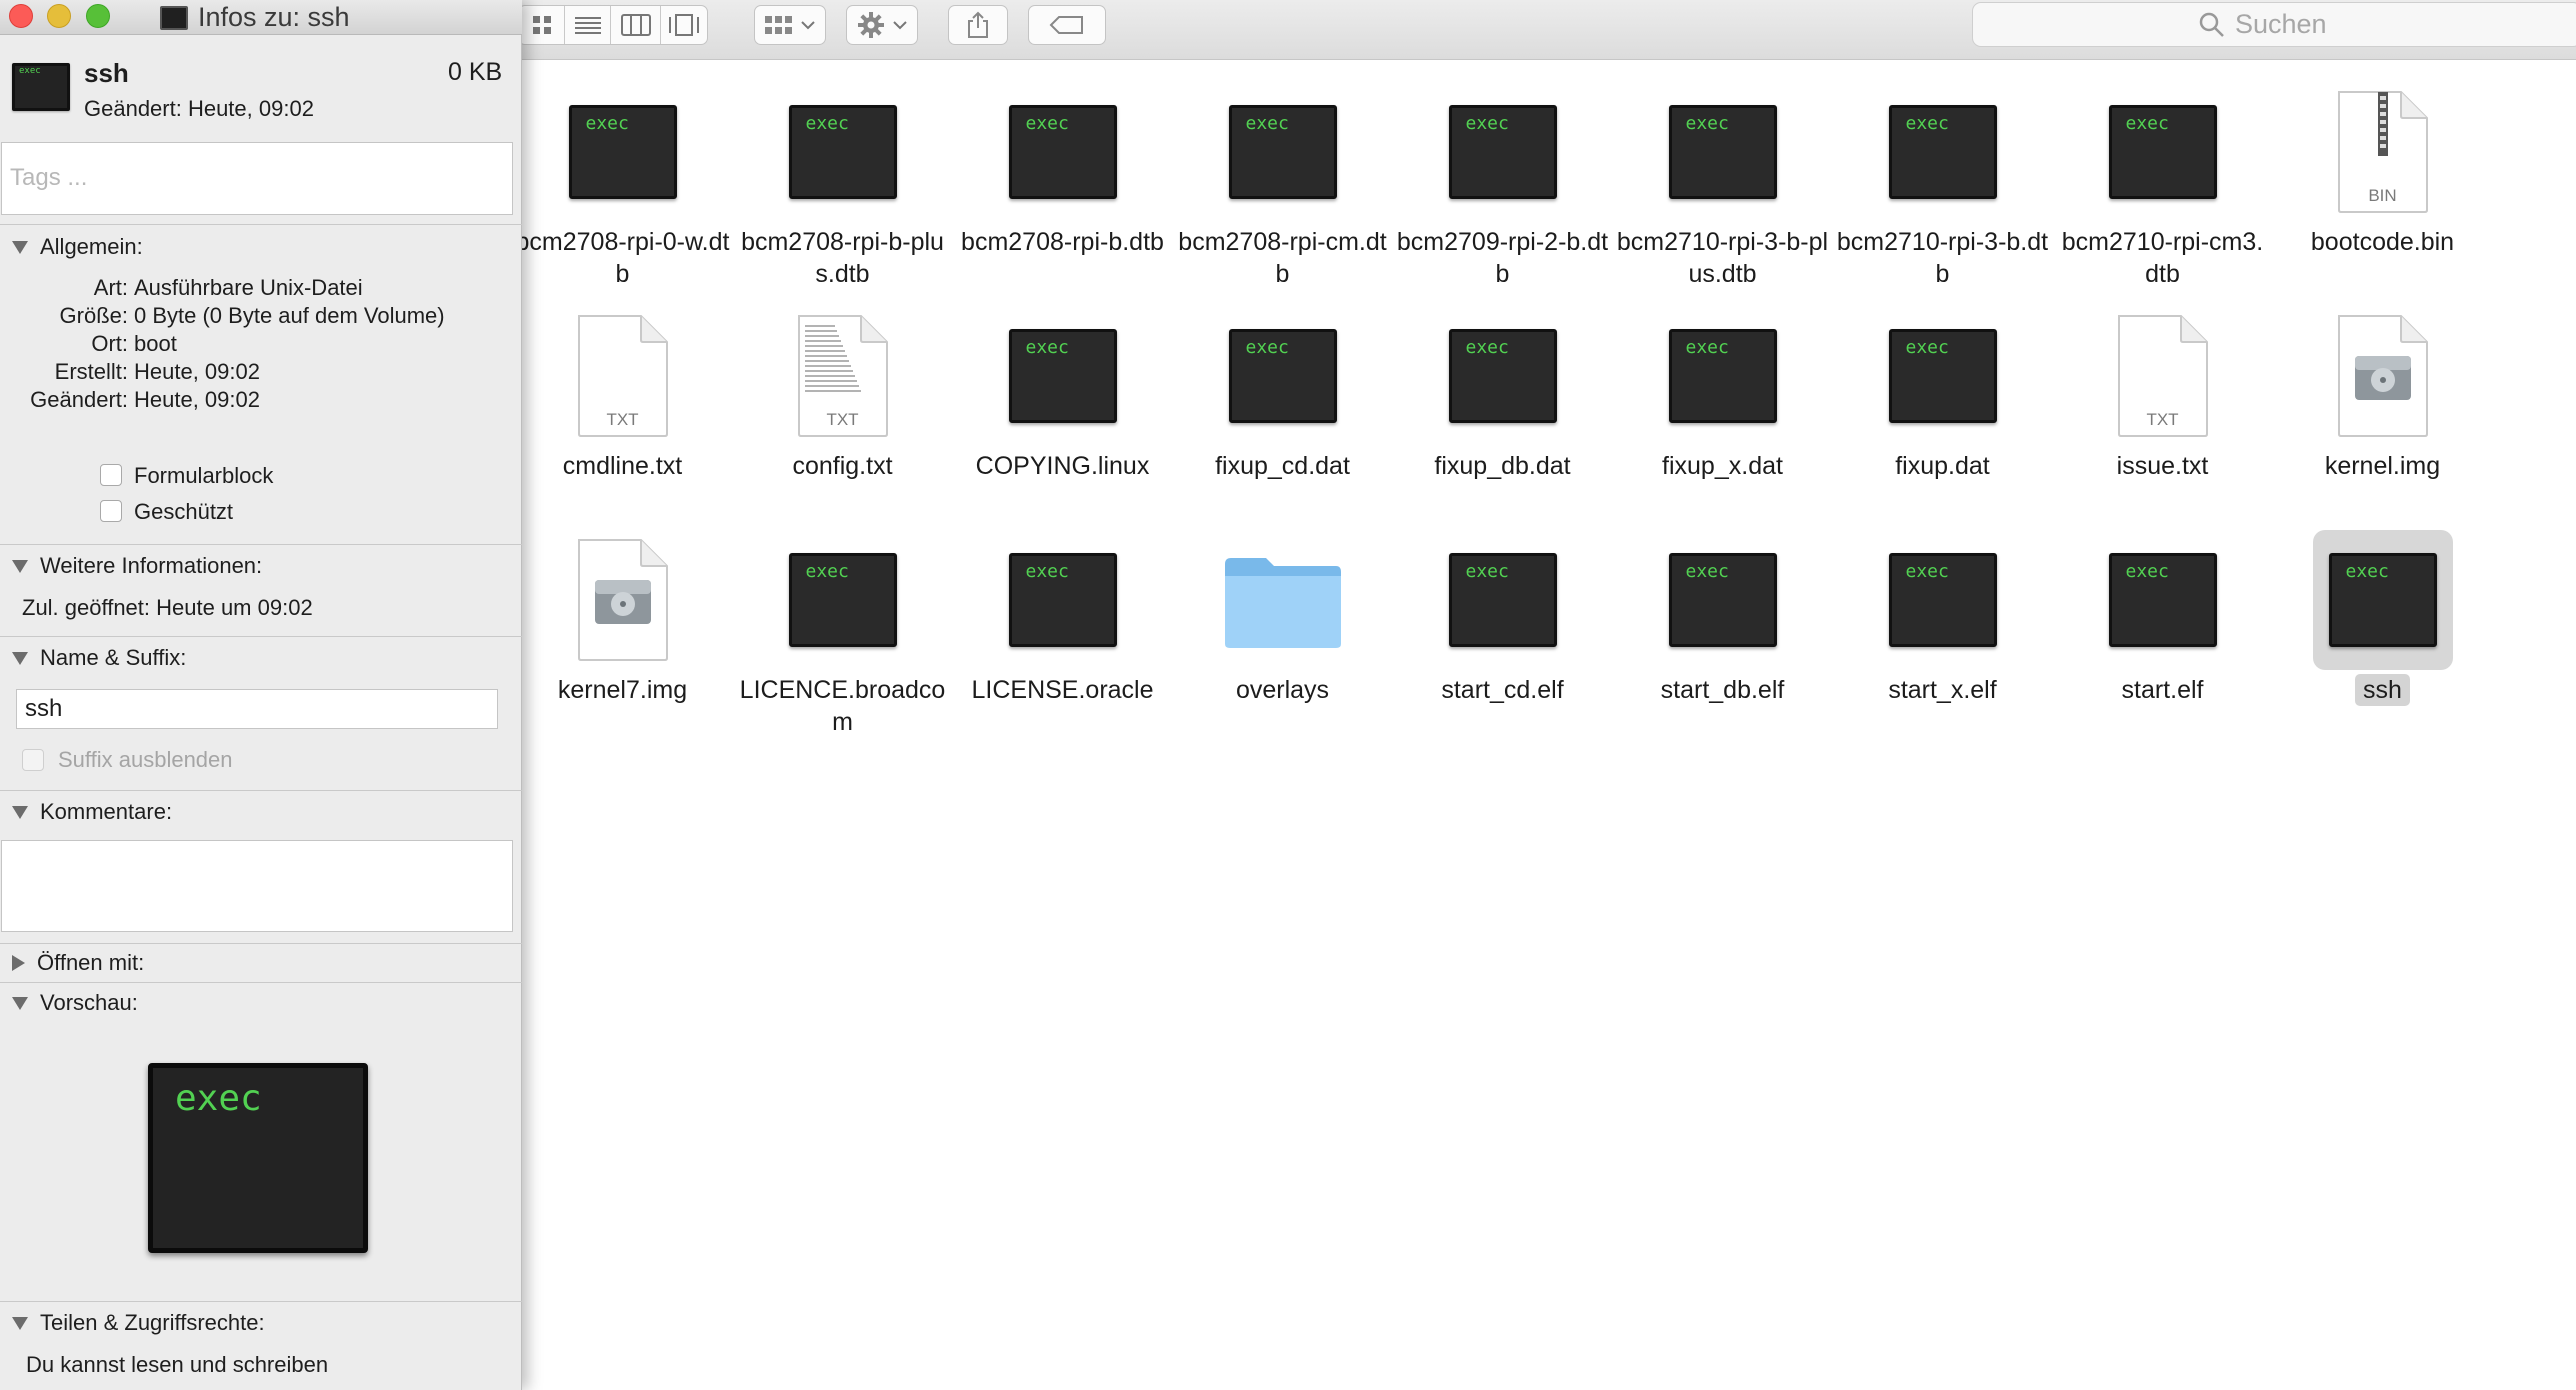 This screenshot has height=1390, width=2576. Describe the element at coordinates (622, 394) in the screenshot. I see `file-item: TXT cmdline.txt` at that location.